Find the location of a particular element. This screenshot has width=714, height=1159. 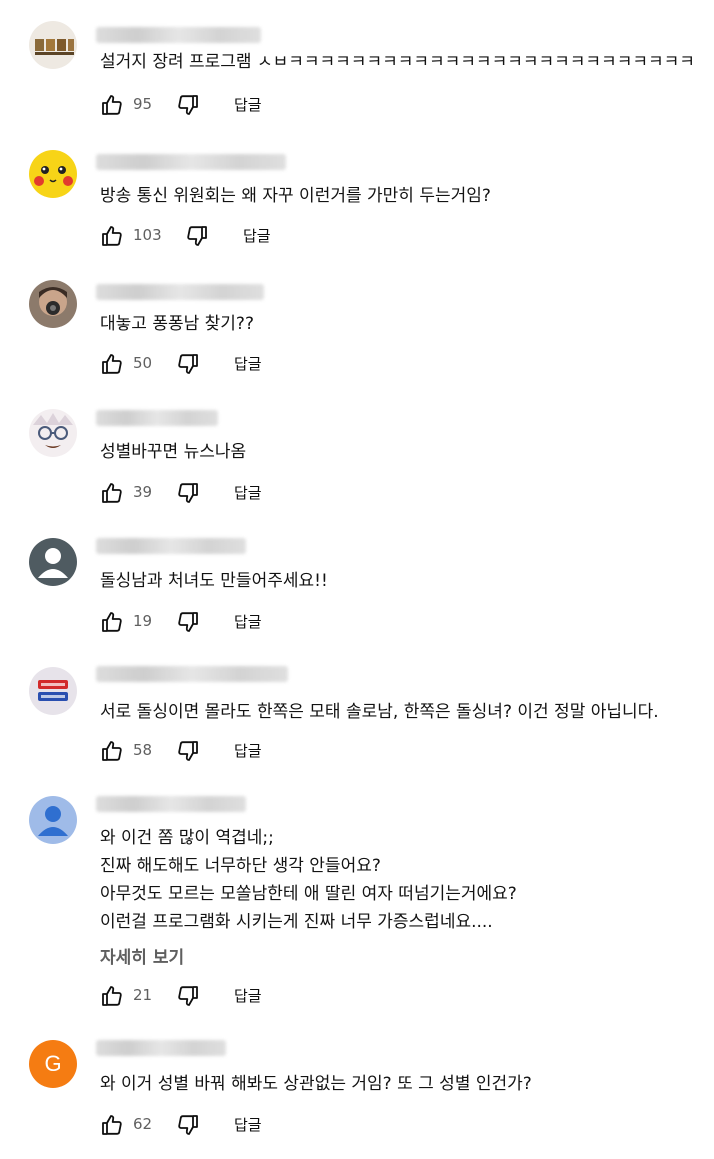

like-count: 58 is located at coordinates (143, 750).